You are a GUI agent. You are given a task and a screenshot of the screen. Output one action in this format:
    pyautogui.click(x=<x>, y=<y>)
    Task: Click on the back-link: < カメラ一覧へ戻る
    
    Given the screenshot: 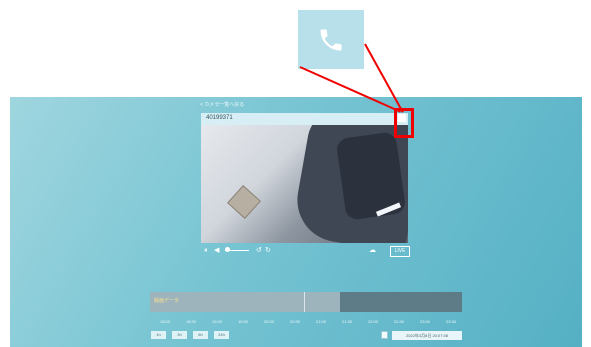 What is the action you would take?
    pyautogui.click(x=222, y=104)
    